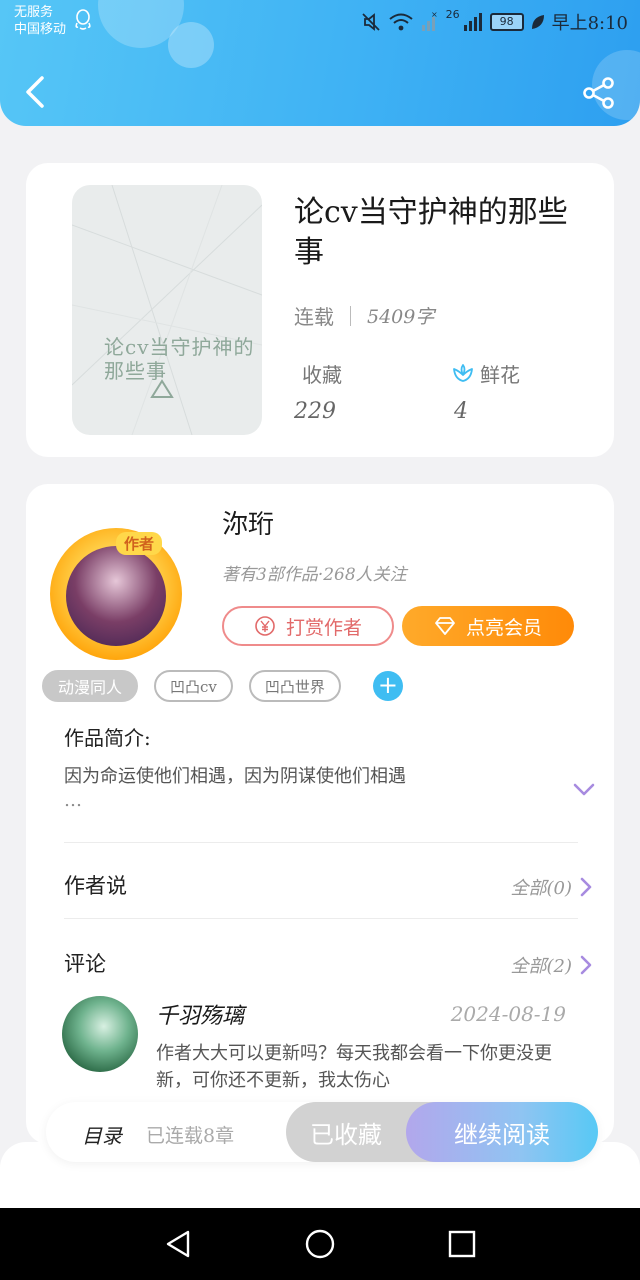  What do you see at coordinates (462, 1244) in the screenshot?
I see `nav-recents-icon` at bounding box center [462, 1244].